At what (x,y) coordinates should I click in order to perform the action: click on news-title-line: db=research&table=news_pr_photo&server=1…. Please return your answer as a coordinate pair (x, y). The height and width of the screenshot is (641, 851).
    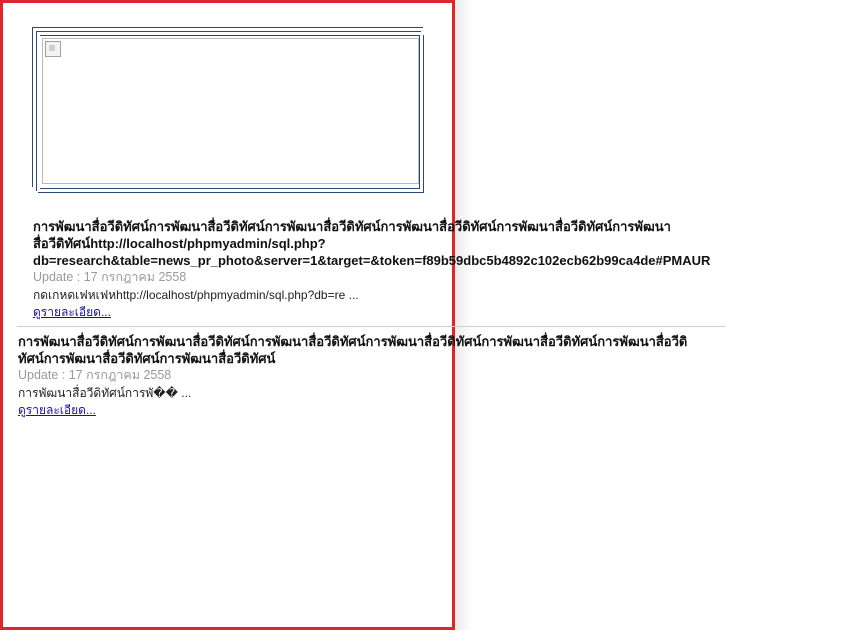
    Looking at the image, I should click on (372, 260).